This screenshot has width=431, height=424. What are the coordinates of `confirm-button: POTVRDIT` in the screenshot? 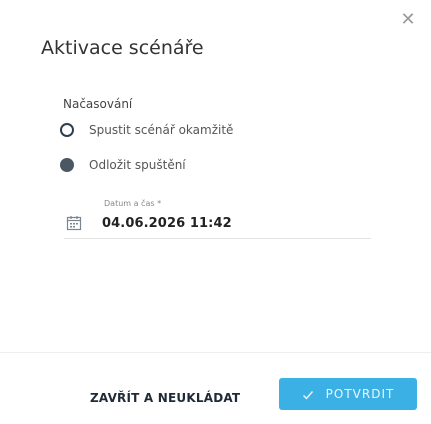 It's located at (348, 394).